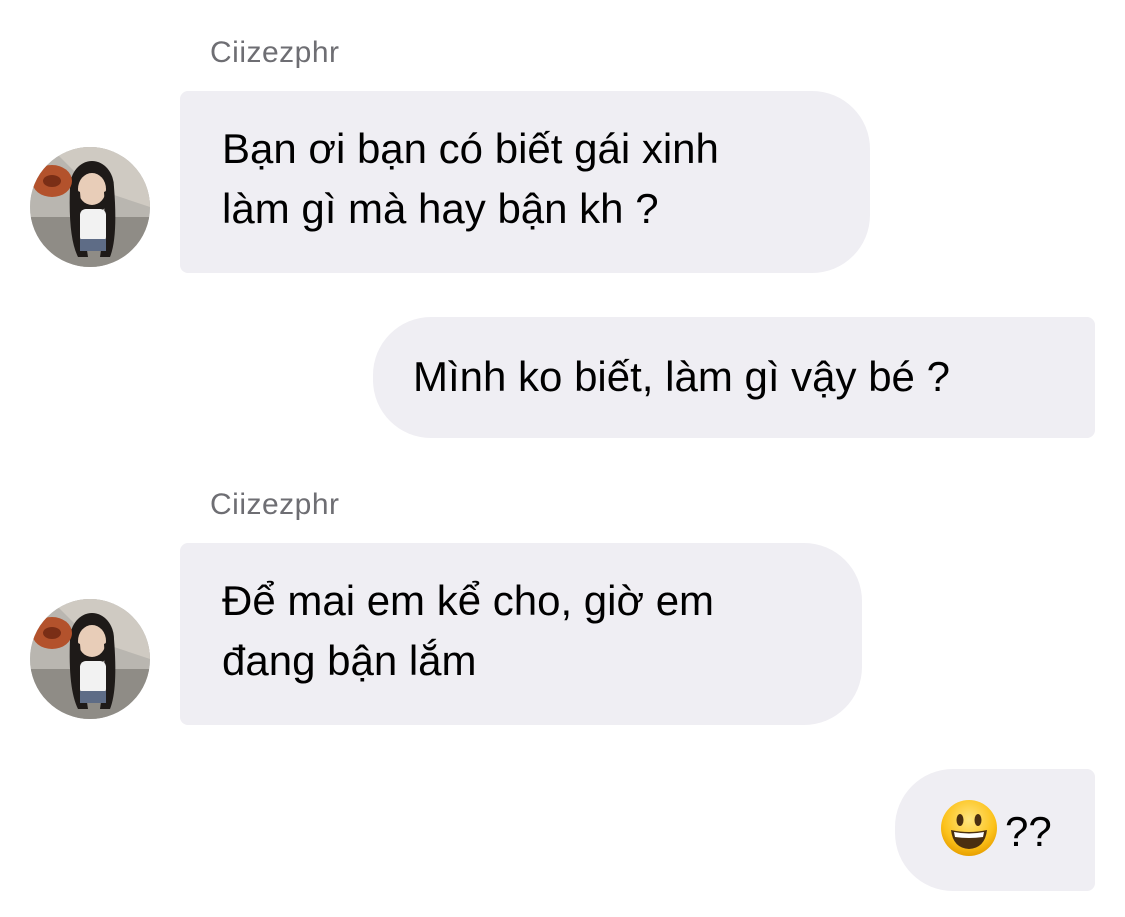 This screenshot has height=917, width=1125. I want to click on message-bubble: Mình ko biết, làm gì vậy bé ?, so click(734, 377).